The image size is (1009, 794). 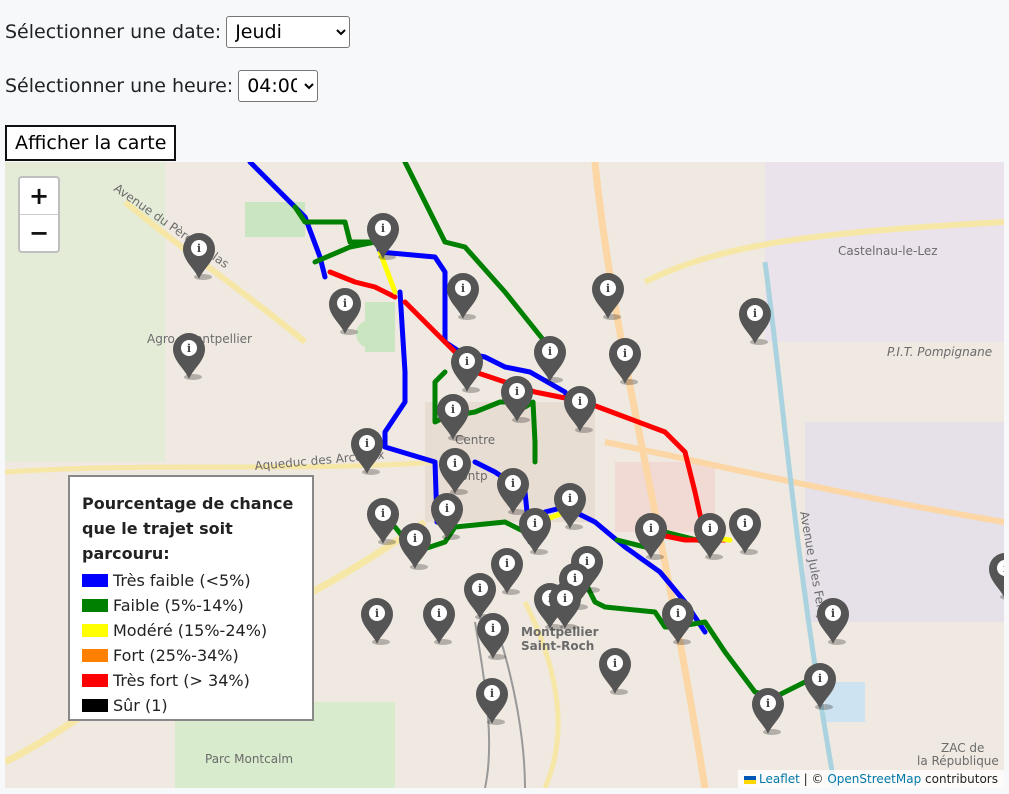 What do you see at coordinates (178, 605) in the screenshot?
I see `legend-label: Faible (5%-14%)` at bounding box center [178, 605].